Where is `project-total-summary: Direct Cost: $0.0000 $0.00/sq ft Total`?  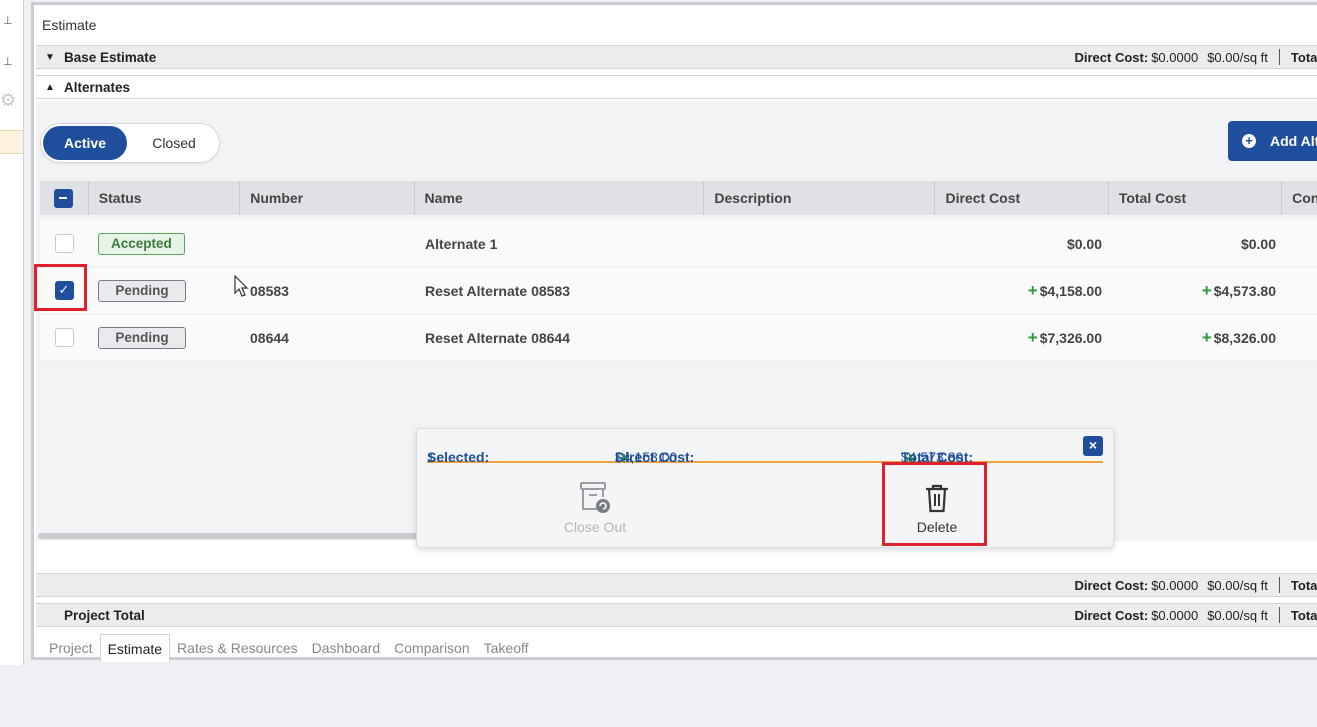 project-total-summary: Direct Cost: $0.0000 $0.00/sq ft Total is located at coordinates (1196, 615).